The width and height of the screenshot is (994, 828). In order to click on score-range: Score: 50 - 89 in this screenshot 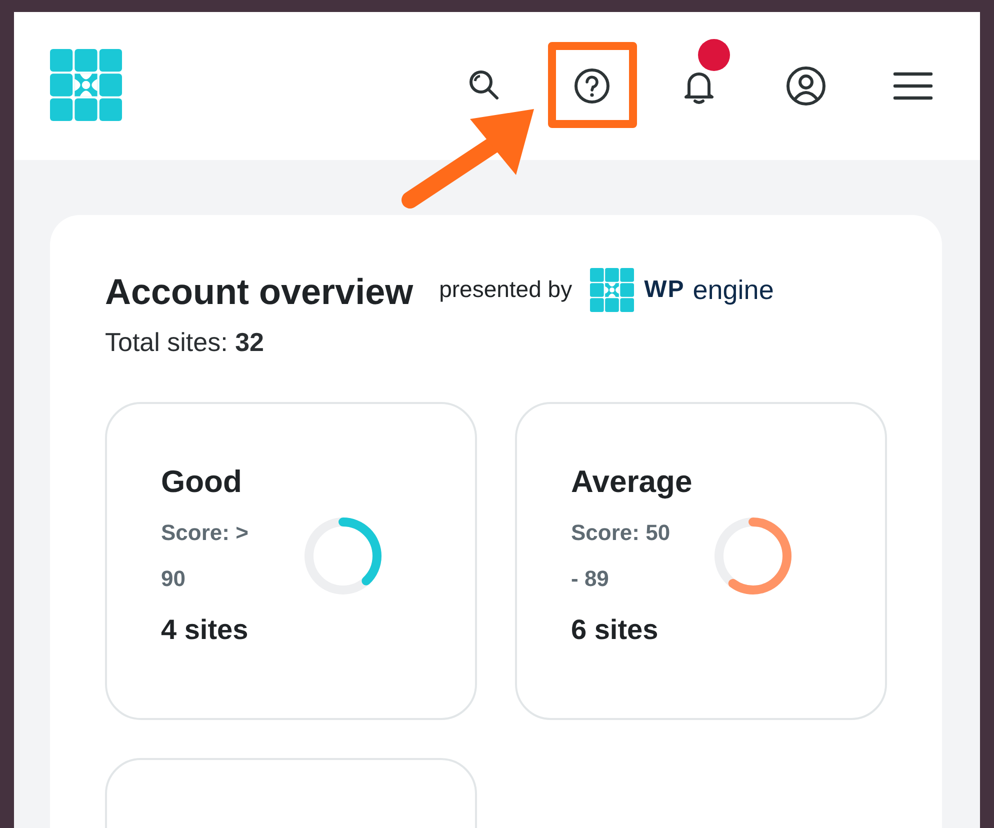, I will do `click(621, 556)`.